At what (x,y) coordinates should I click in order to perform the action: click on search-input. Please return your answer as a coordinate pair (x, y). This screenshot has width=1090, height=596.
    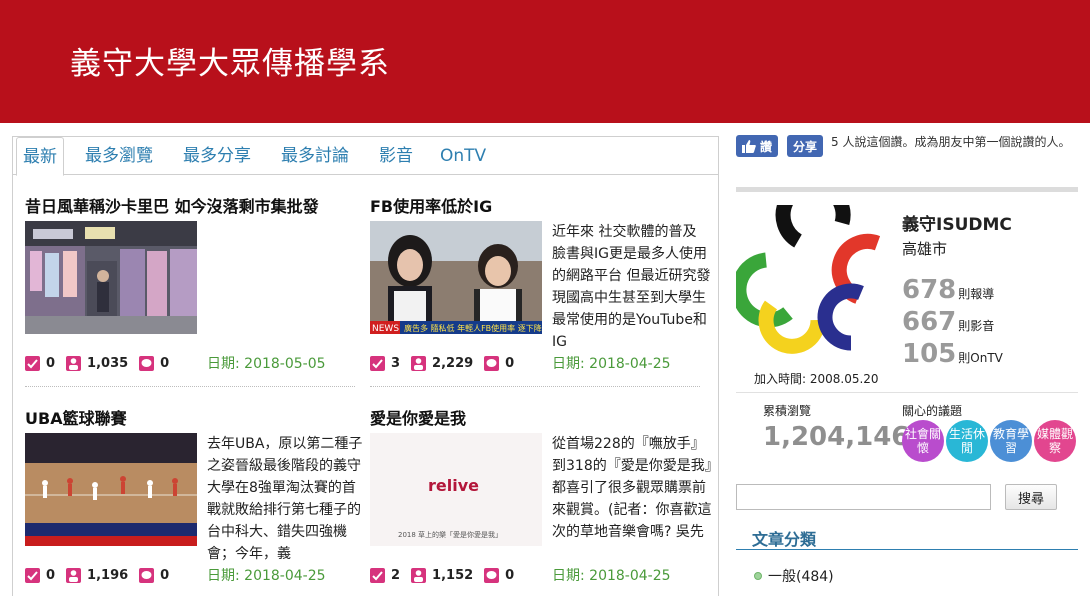
    Looking at the image, I should click on (863, 497).